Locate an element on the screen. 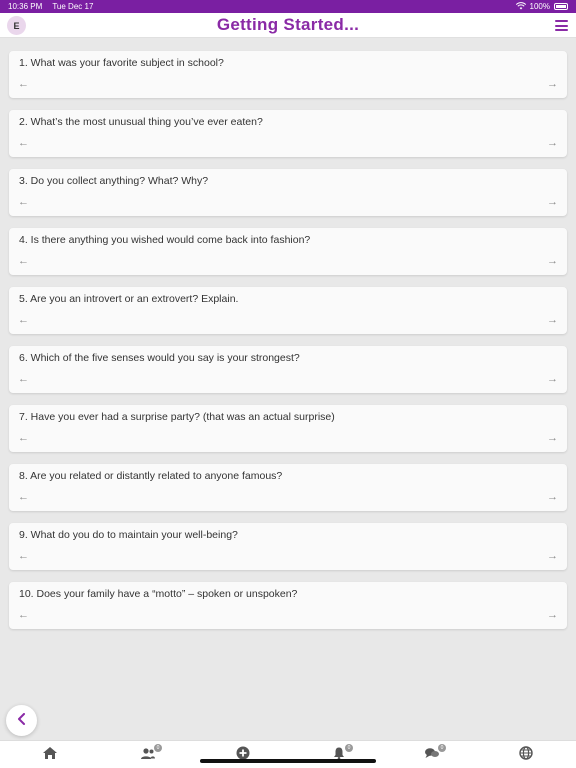 The width and height of the screenshot is (576, 768). status-bar-right: 100% is located at coordinates (541, 6).